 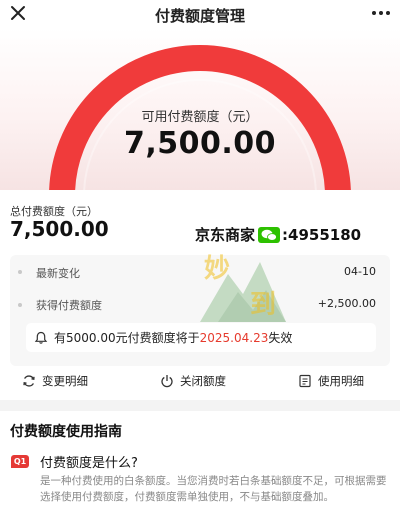 I want to click on page-title: 付费额度管理, so click(x=199, y=16).